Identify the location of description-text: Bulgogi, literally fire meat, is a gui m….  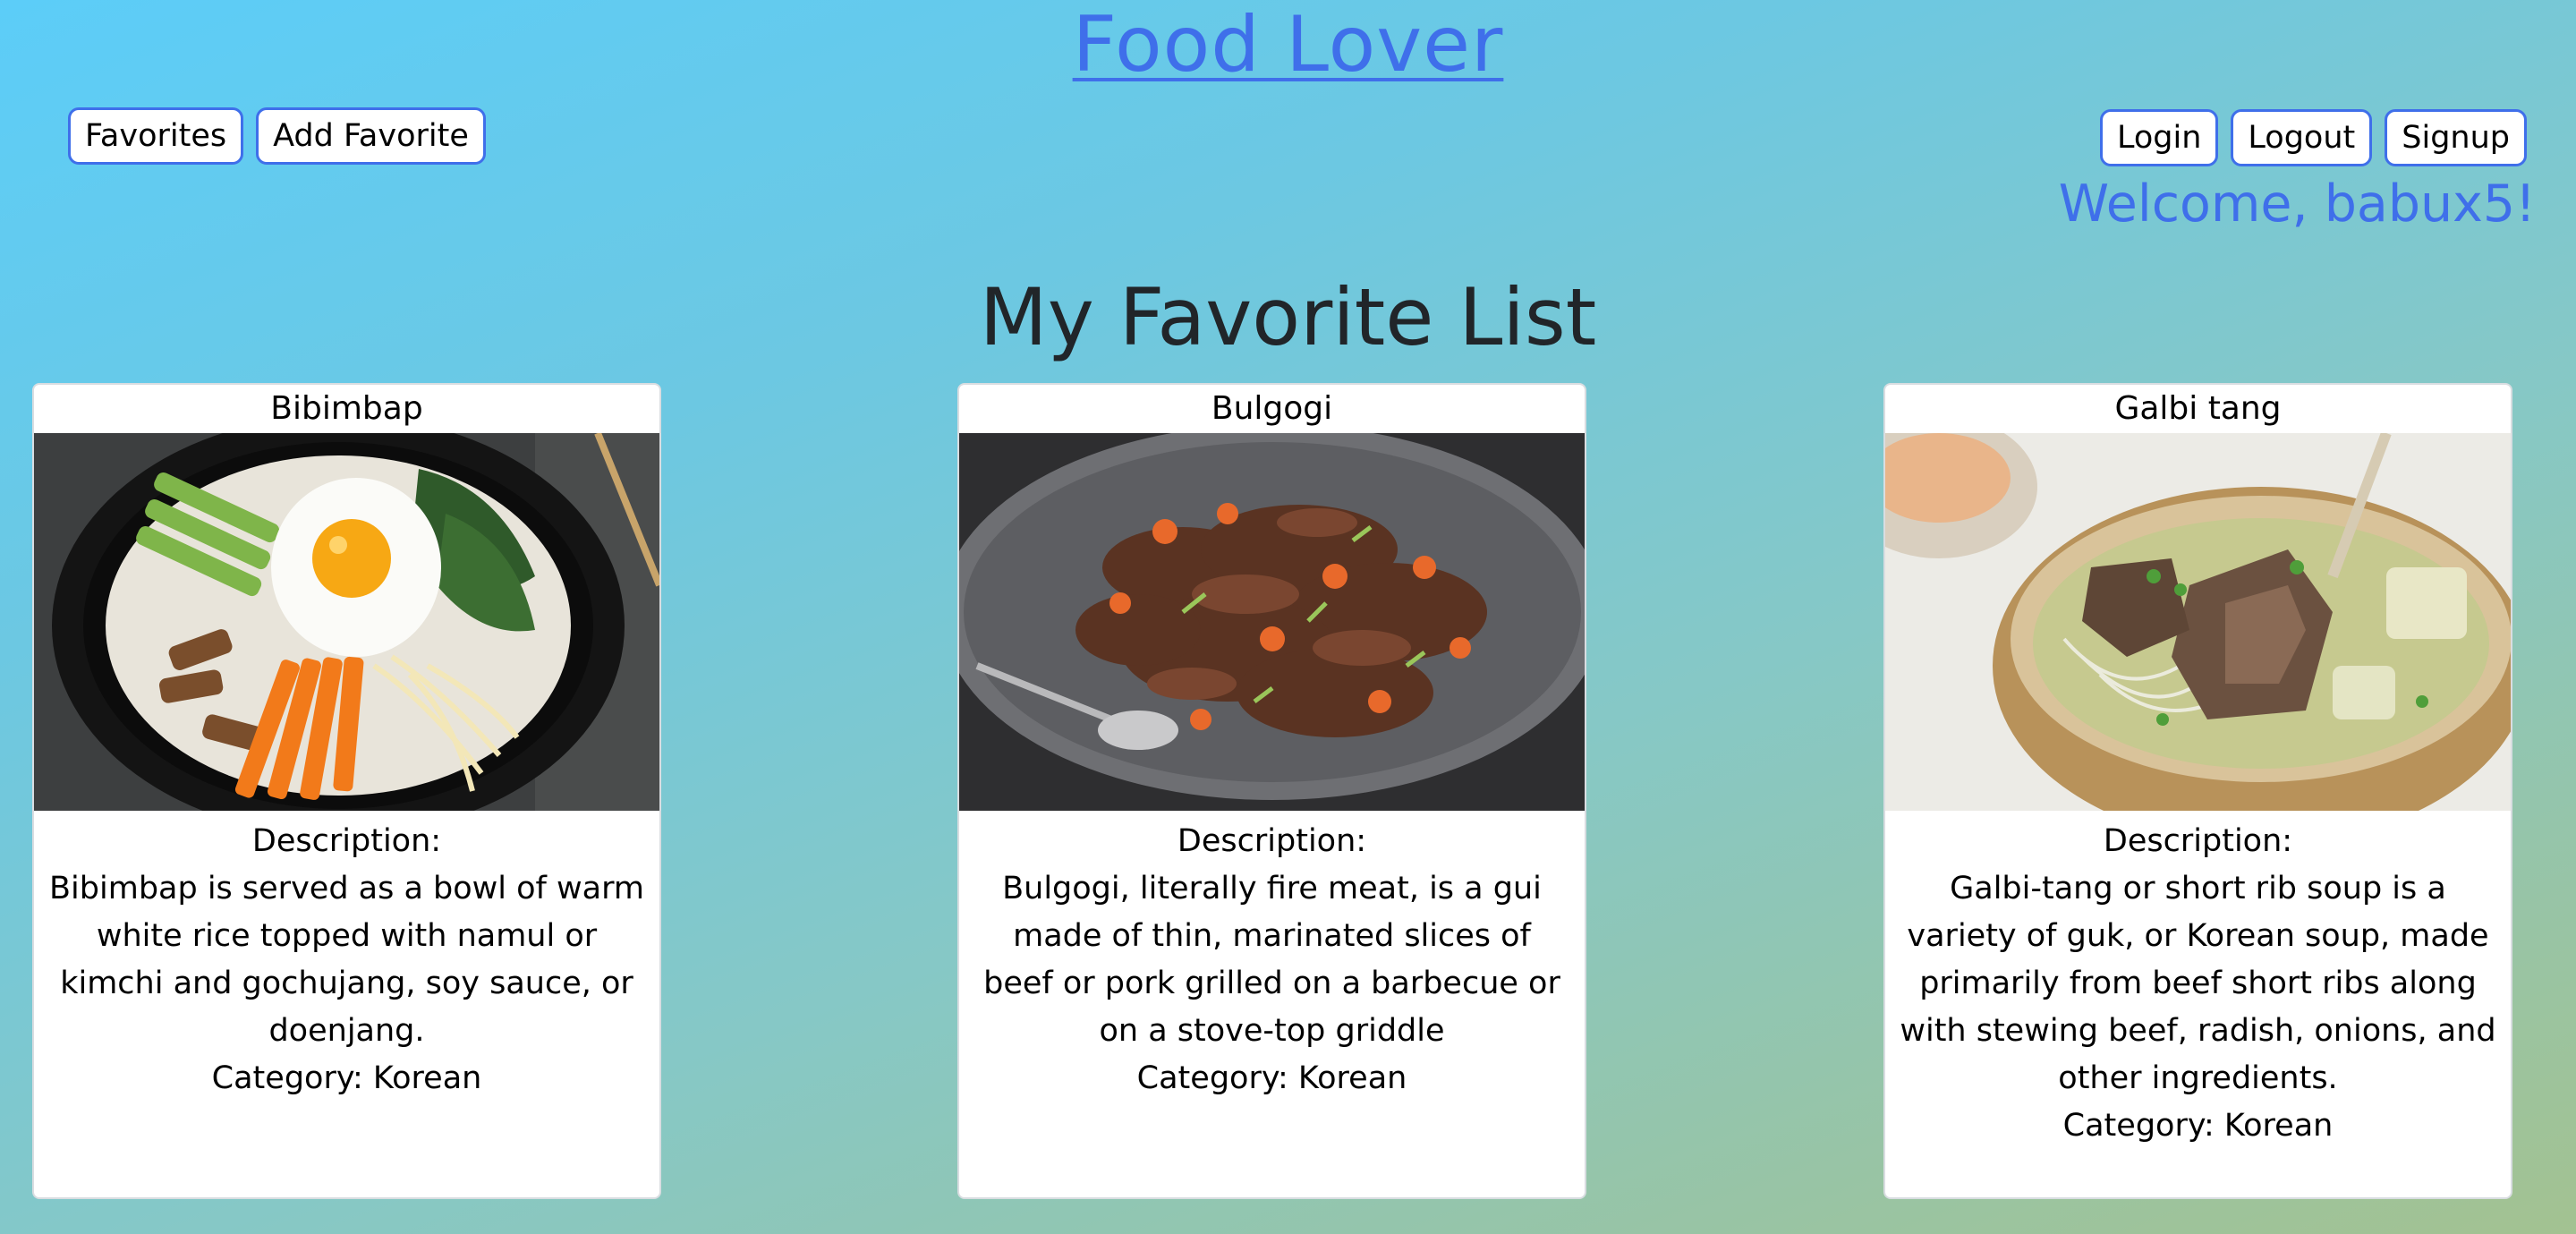
(1271, 960).